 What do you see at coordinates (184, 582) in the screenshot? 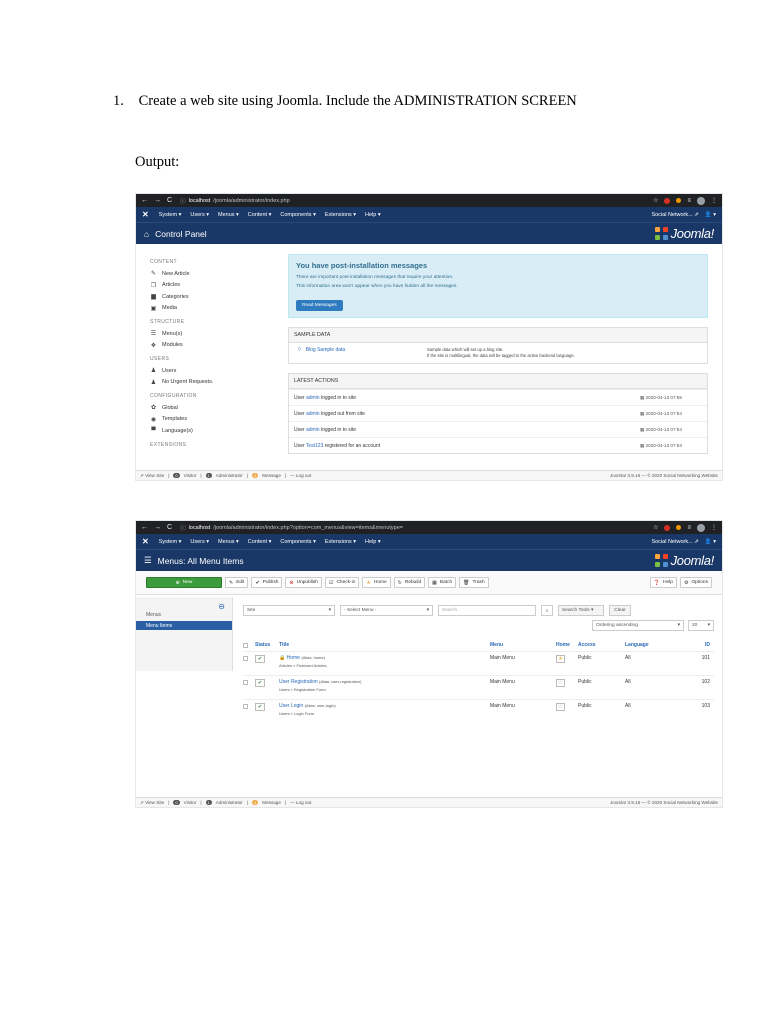
I see `new-button: ⊕ New` at bounding box center [184, 582].